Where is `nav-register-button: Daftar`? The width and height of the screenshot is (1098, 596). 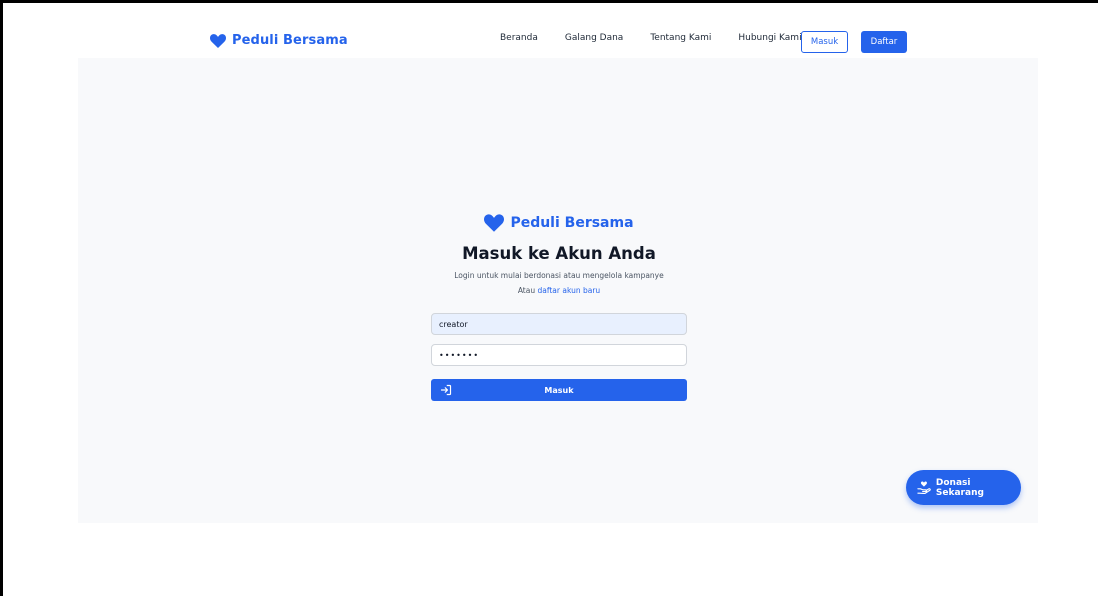
nav-register-button: Daftar is located at coordinates (884, 42).